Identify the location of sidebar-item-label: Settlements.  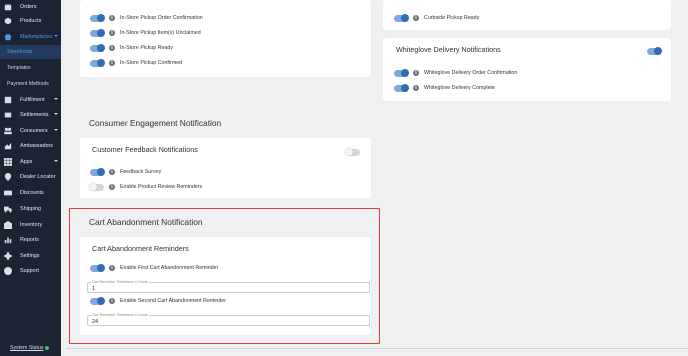
(34, 115).